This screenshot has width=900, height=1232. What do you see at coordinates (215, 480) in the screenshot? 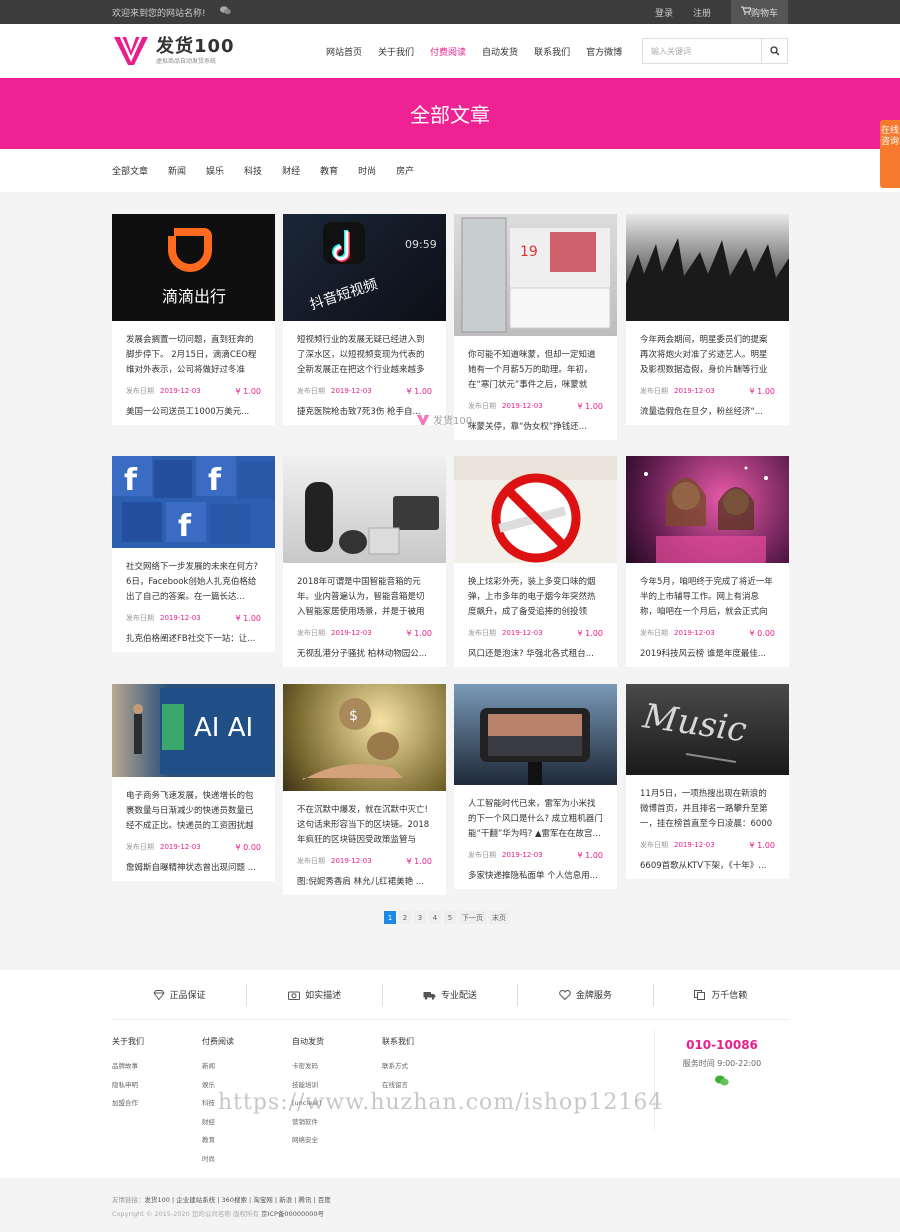
I see `svg-text: f` at bounding box center [215, 480].